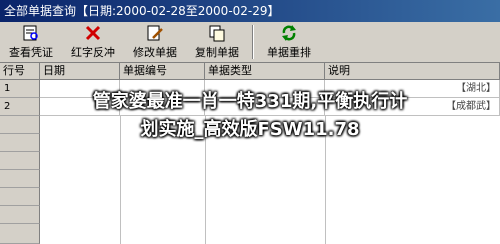 This screenshot has width=500, height=244. I want to click on view-voucher-label: 查看凭证, so click(31, 52).